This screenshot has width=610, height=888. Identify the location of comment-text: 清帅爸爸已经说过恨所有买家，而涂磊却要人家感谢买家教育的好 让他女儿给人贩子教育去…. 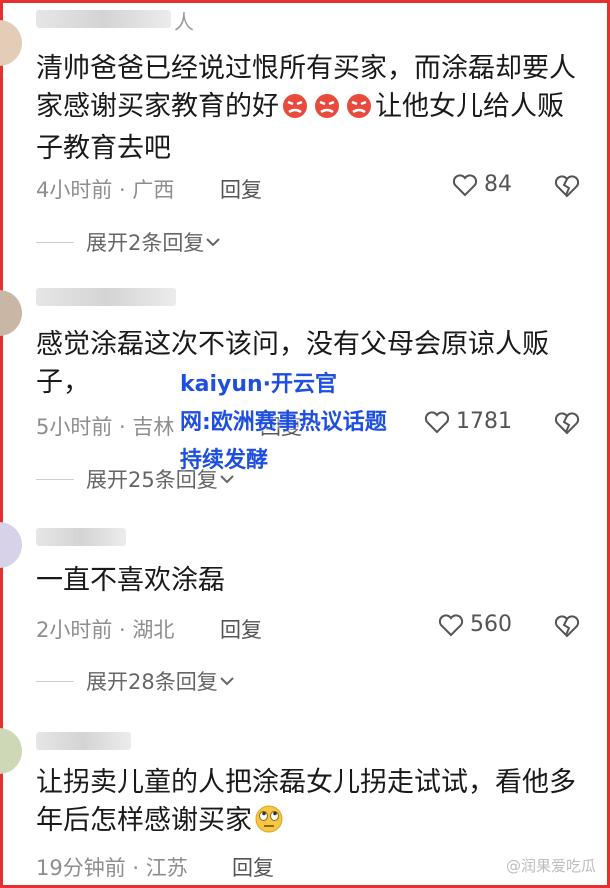
(306, 108).